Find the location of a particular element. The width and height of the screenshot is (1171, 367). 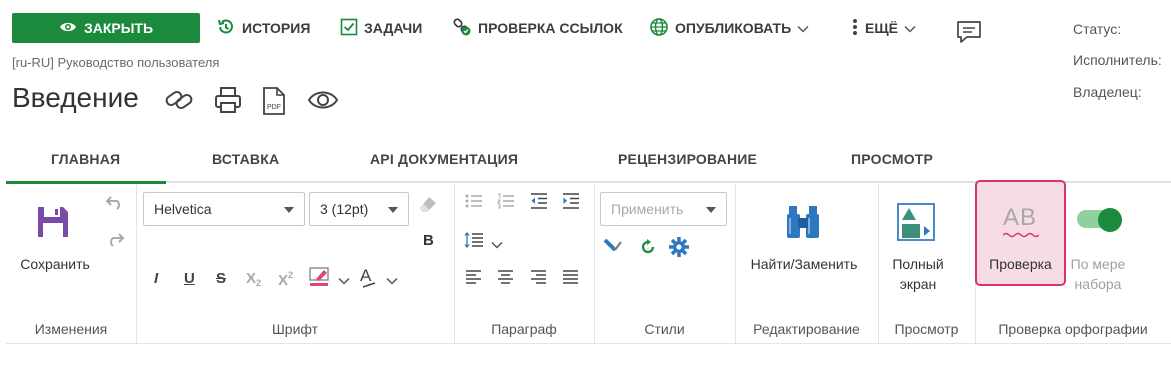

subscript-x: X is located at coordinates (251, 278).